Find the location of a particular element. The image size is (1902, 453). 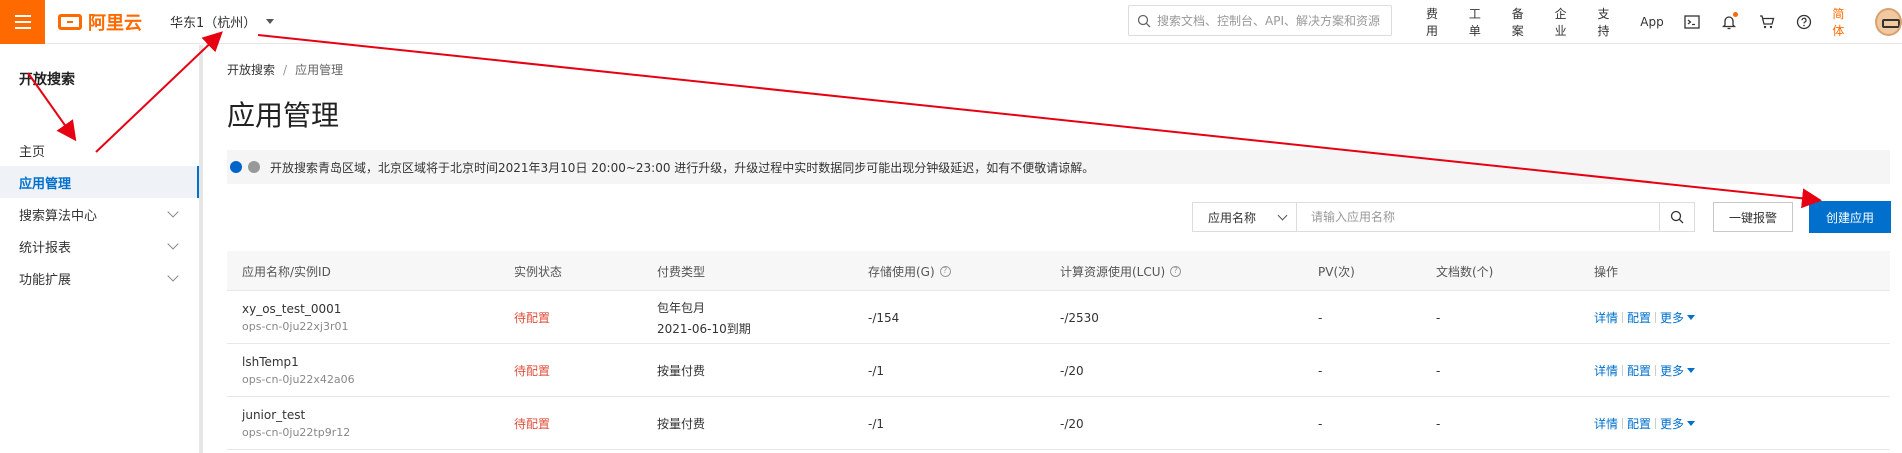

help-icon is located at coordinates (1803, 22).